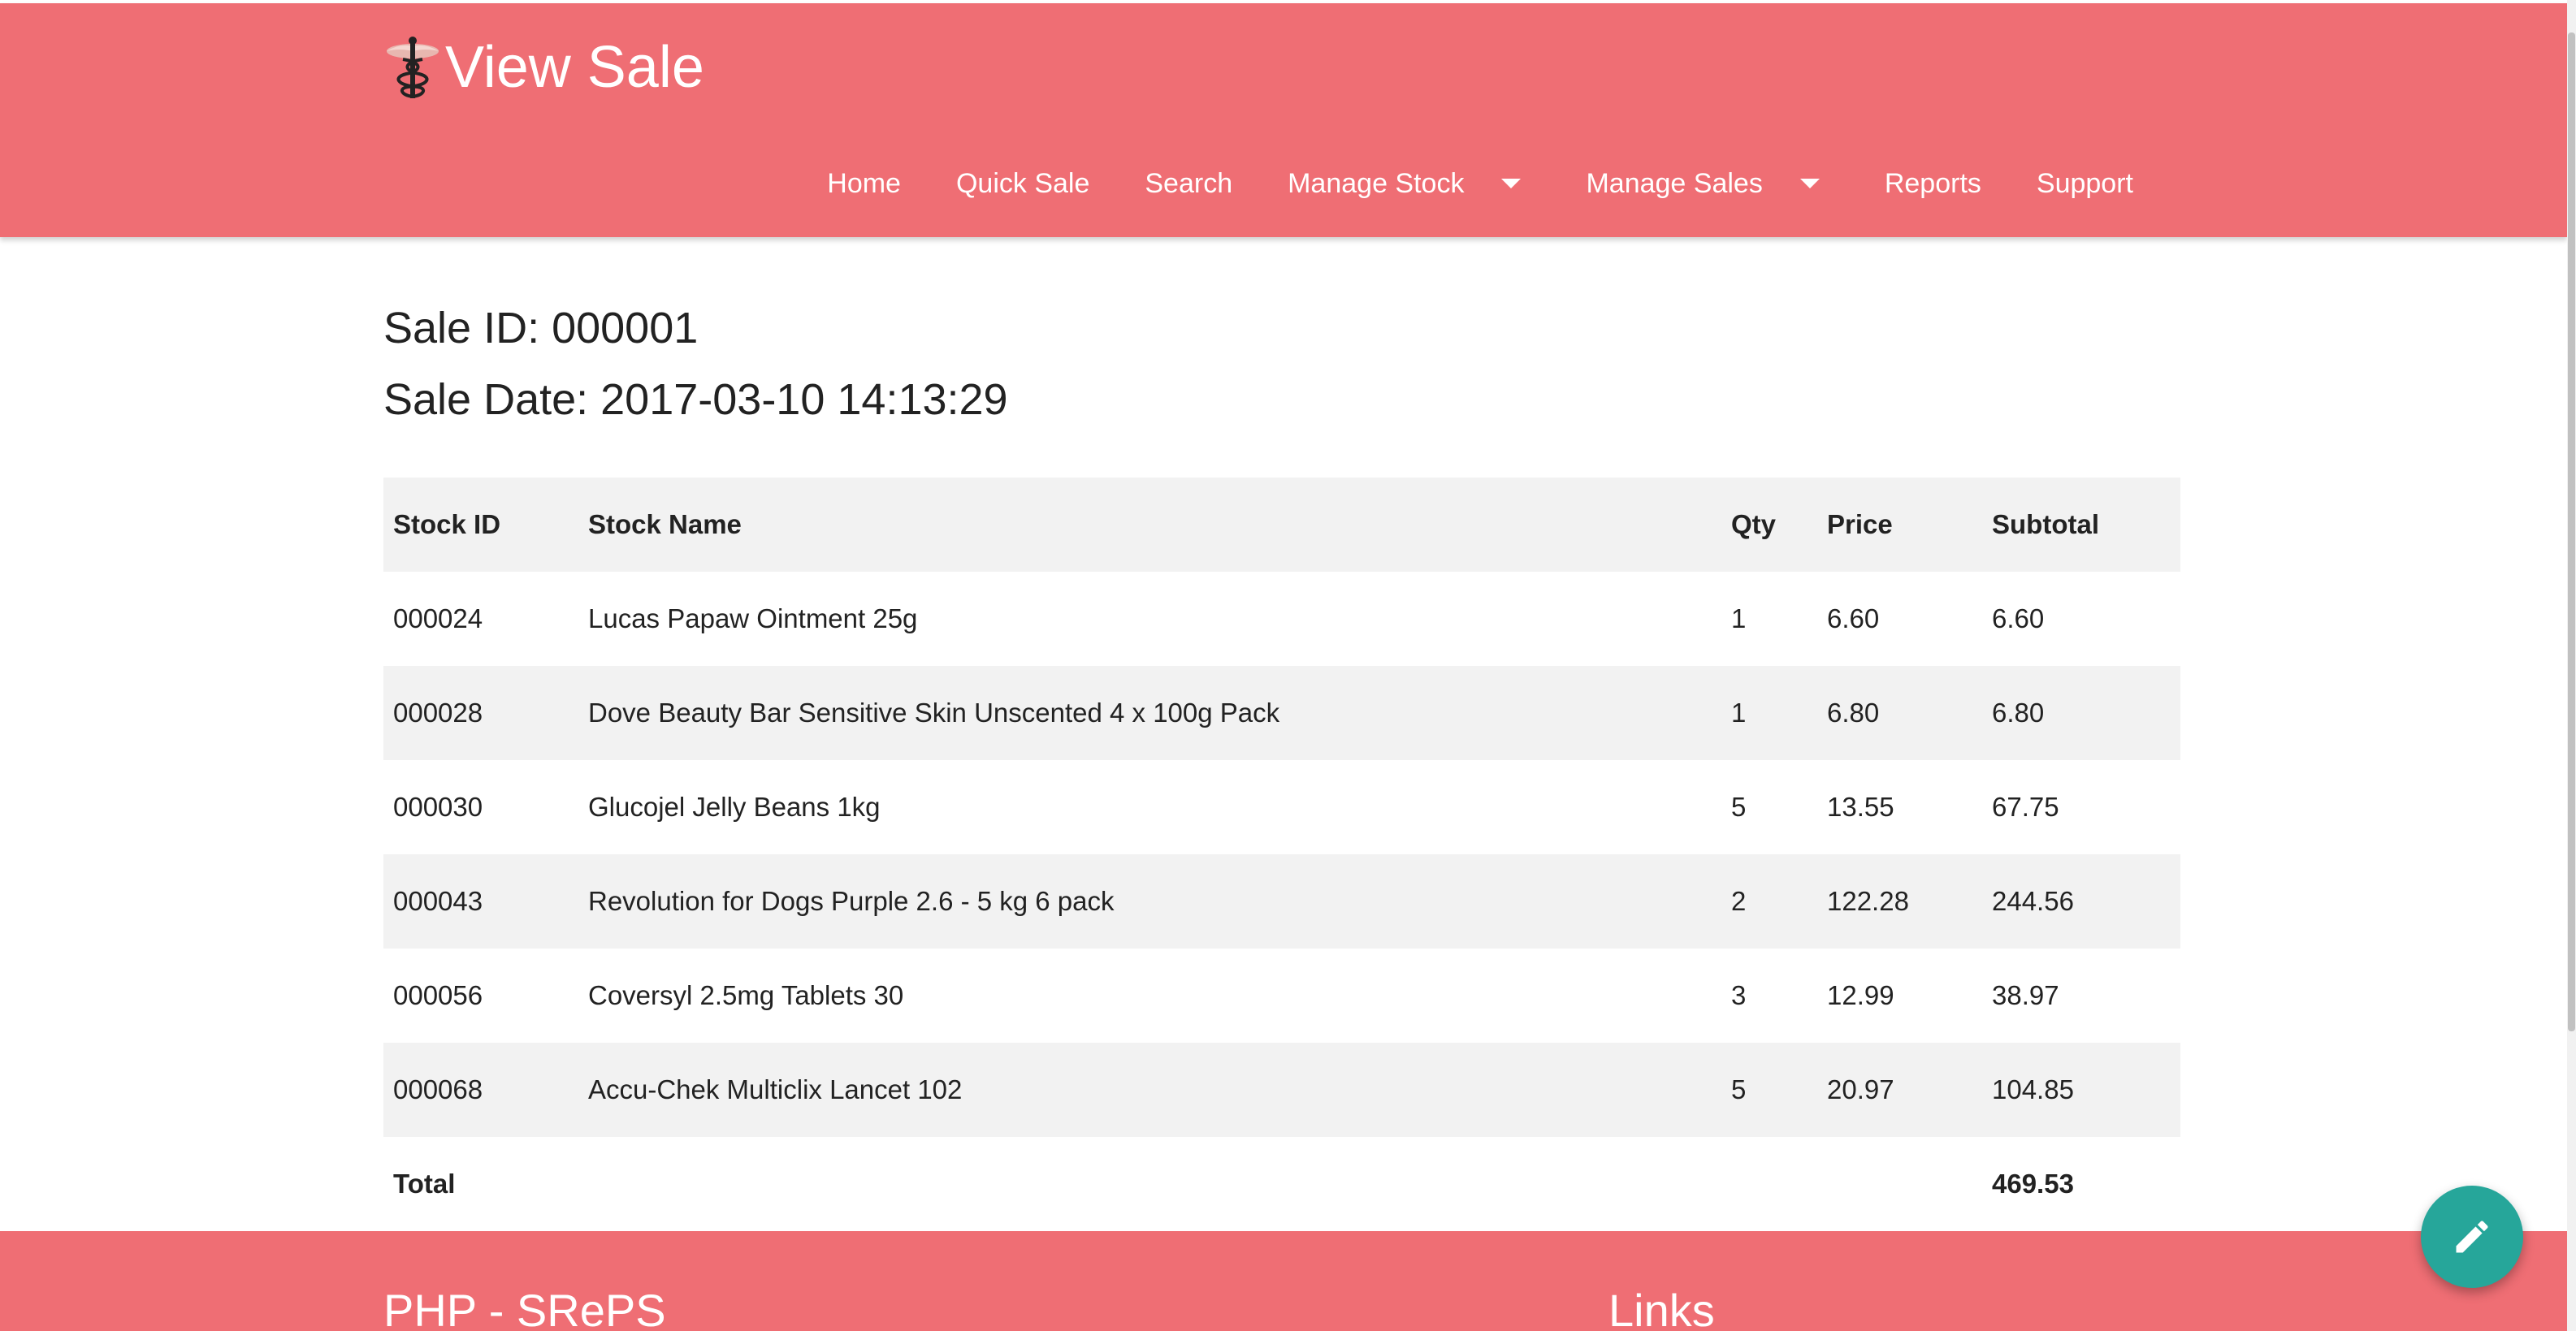  I want to click on cell-qty: 2, so click(1769, 901).